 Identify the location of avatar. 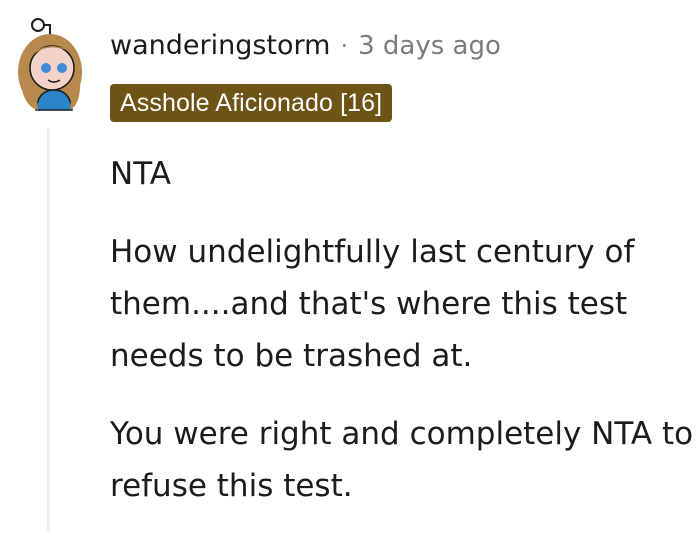
(56, 64).